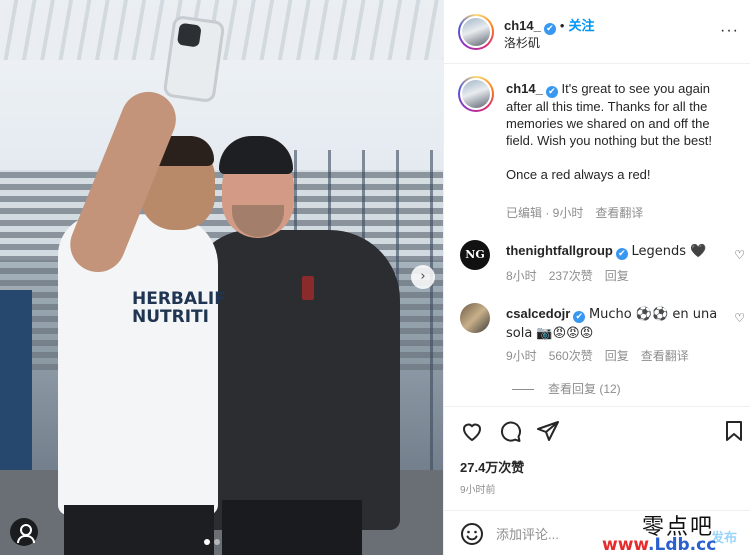 Image resolution: width=750 pixels, height=555 pixels. What do you see at coordinates (676, 530) in the screenshot?
I see `watermark: 零点吧 www.Ldb.cc` at bounding box center [676, 530].